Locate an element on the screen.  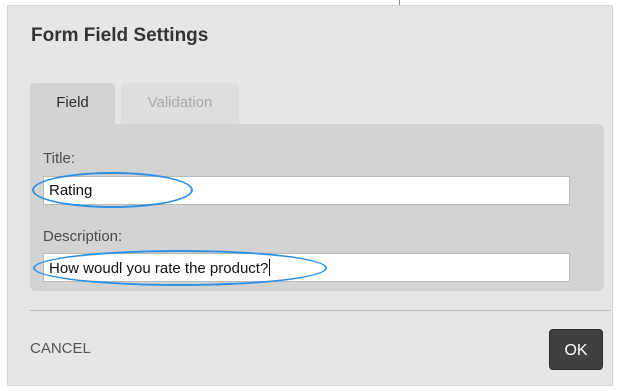
description-input: How woudl you rate the product? is located at coordinates (306, 267).